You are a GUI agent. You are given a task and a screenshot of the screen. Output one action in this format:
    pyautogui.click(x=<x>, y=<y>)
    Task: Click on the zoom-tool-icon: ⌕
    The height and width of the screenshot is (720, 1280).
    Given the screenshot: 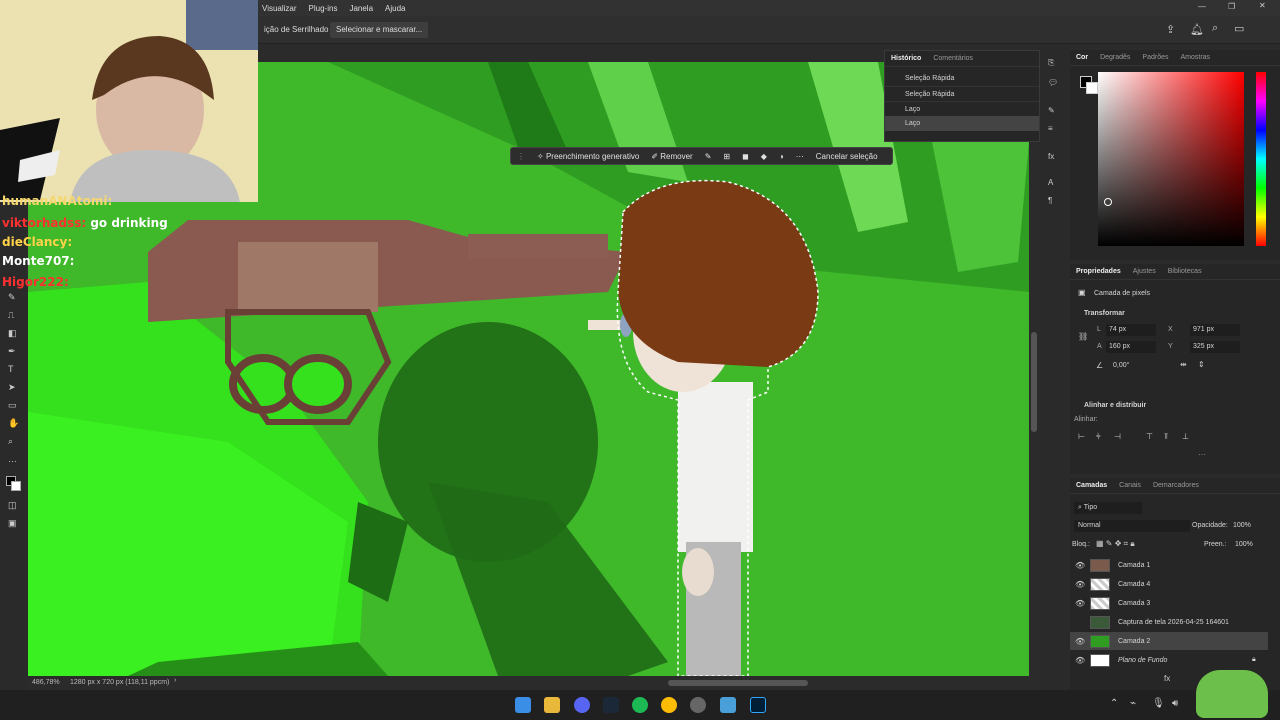 What is the action you would take?
    pyautogui.click(x=10, y=441)
    